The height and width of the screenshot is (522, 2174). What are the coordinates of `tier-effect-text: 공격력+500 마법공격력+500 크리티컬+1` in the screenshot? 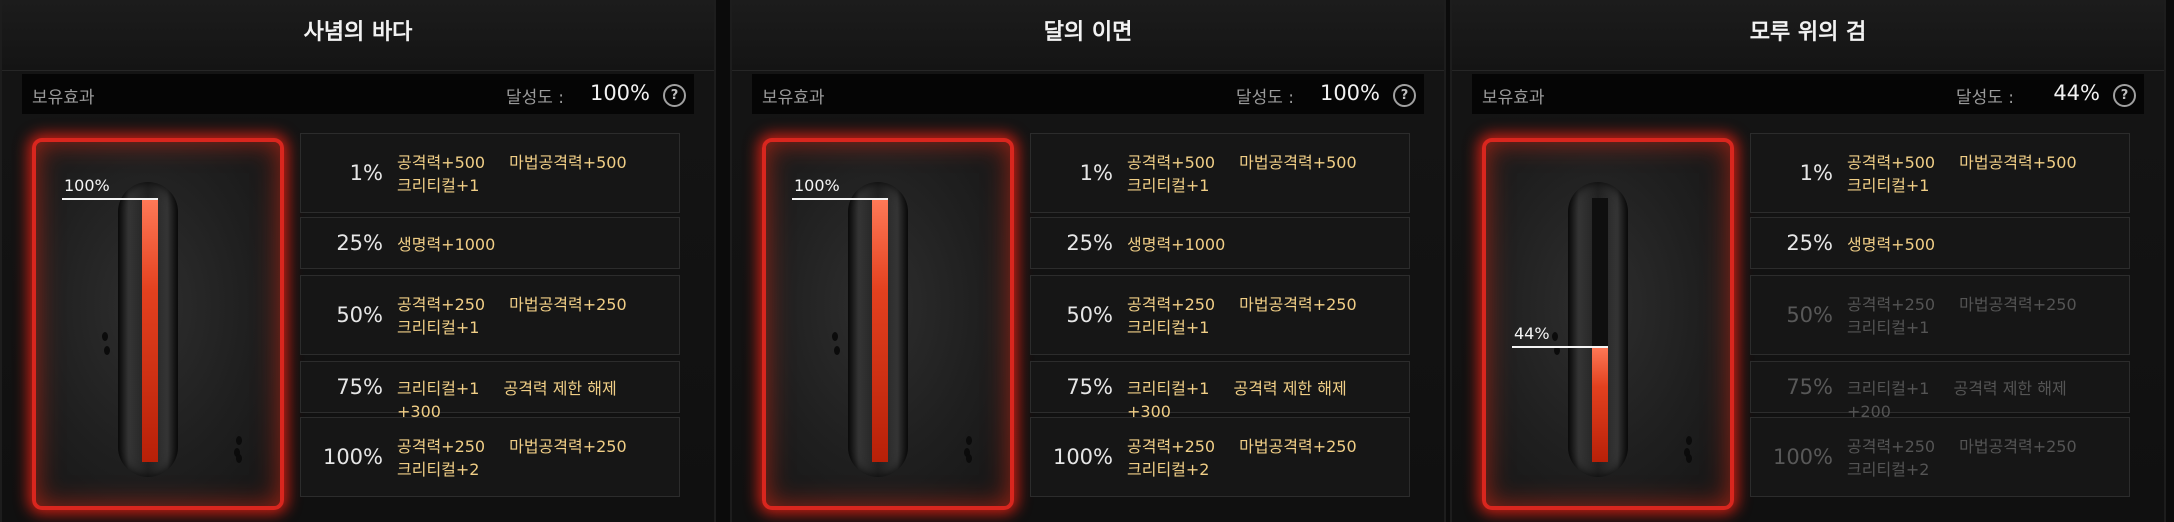 It's located at (1254, 174).